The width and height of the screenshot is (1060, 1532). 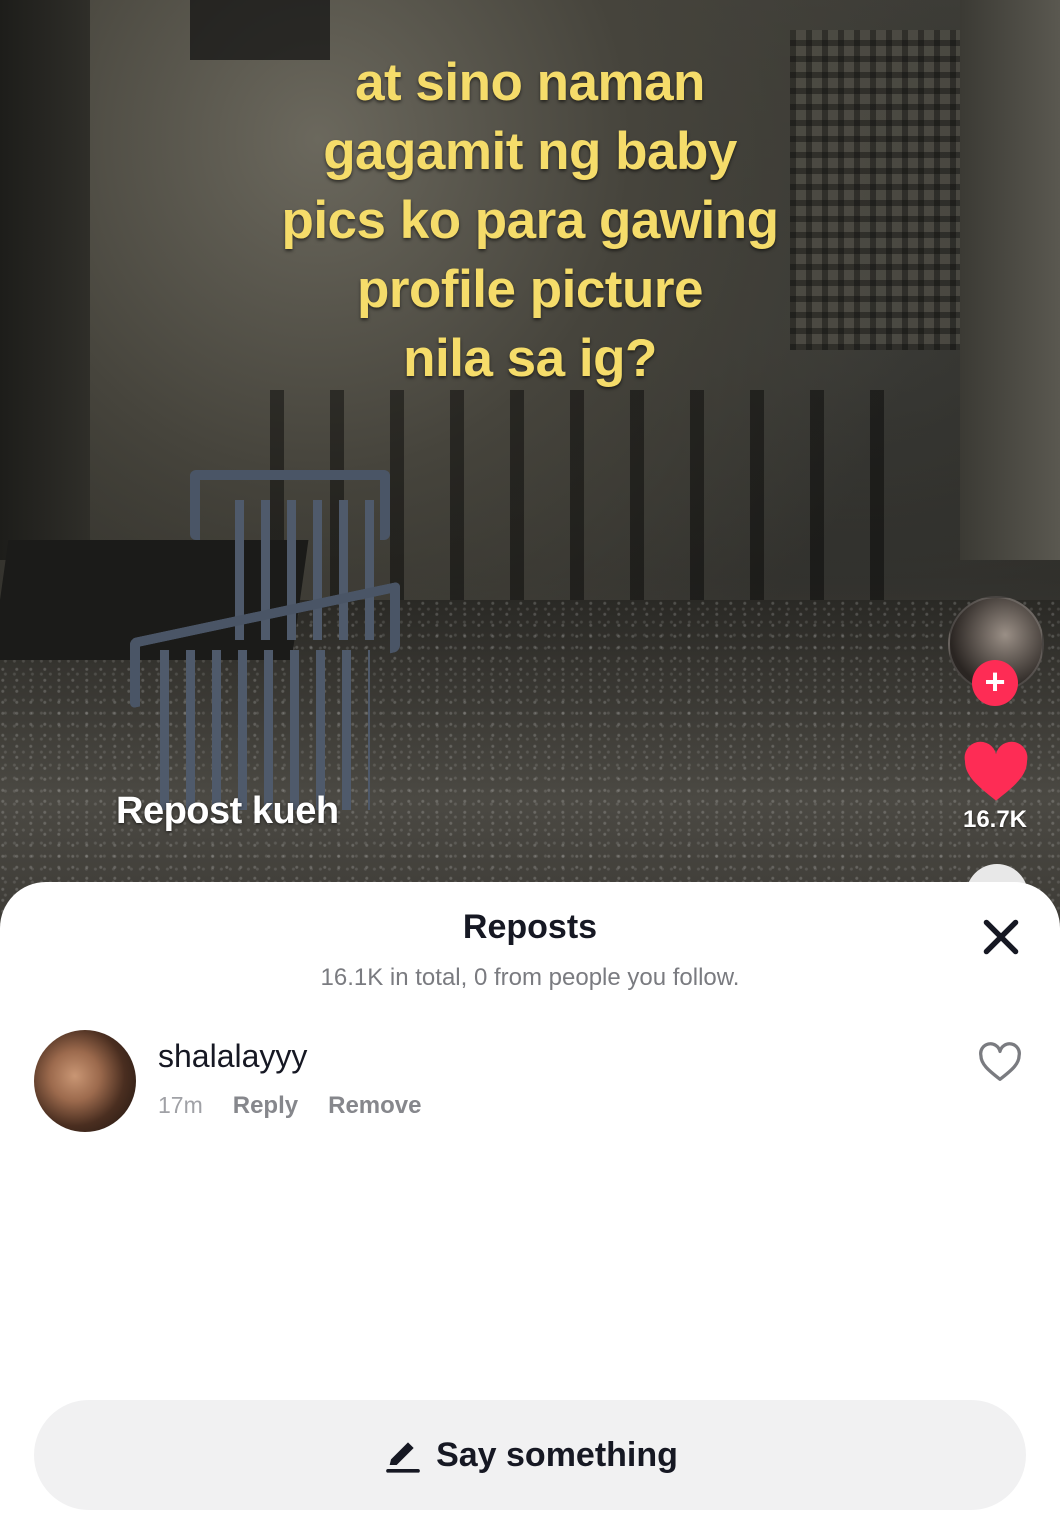 What do you see at coordinates (995, 819) in the screenshot?
I see `like-count: 16.7K` at bounding box center [995, 819].